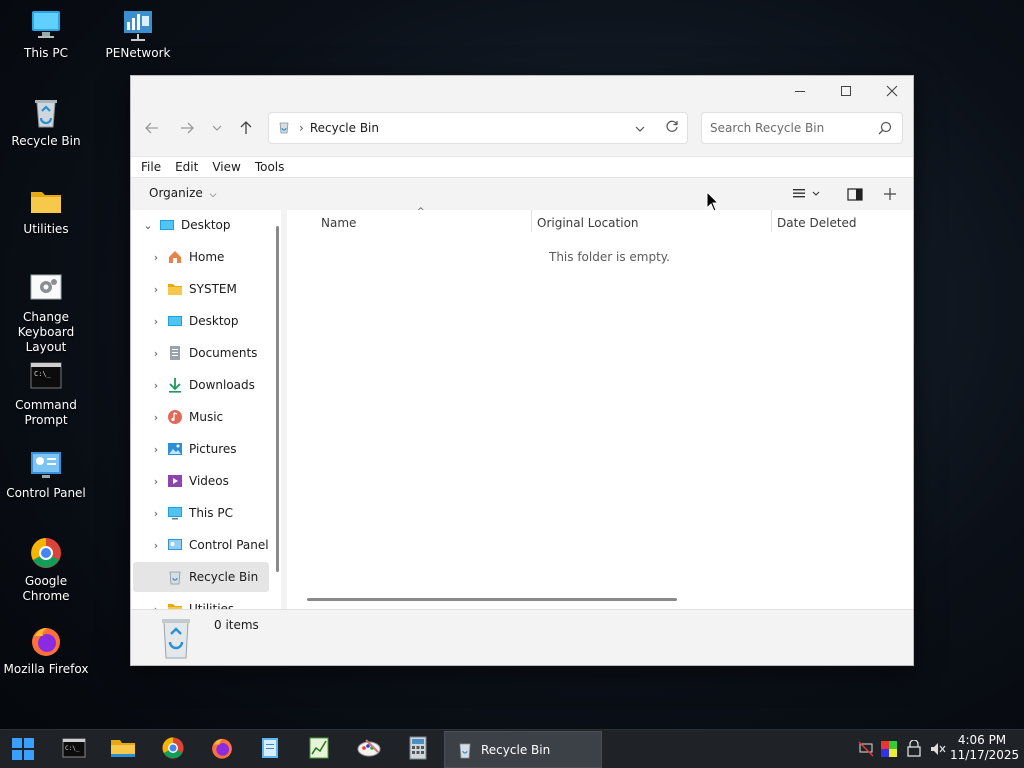  I want to click on desktop-icon-label: Command Prompt, so click(46, 412).